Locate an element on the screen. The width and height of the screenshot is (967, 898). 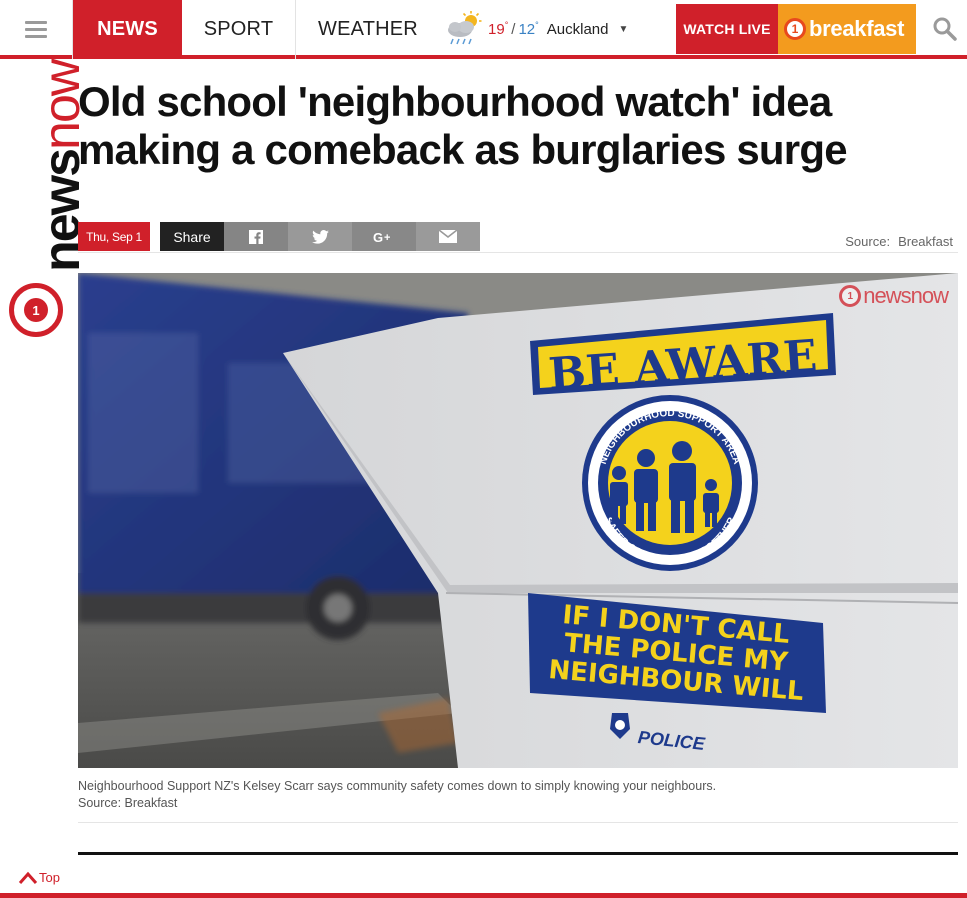
watch-live-button: WATCH LIVE is located at coordinates (727, 29).